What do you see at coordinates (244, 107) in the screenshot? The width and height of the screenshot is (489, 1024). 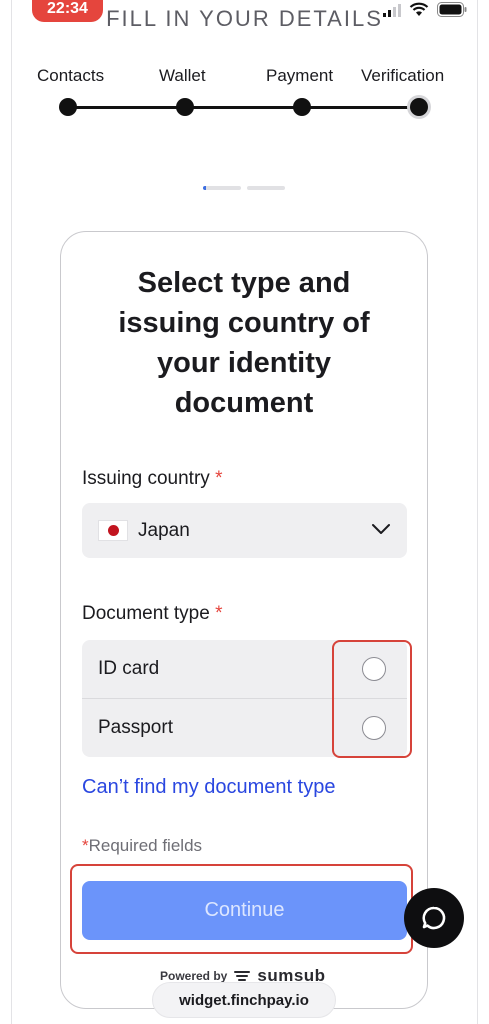 I see `stepper-track` at bounding box center [244, 107].